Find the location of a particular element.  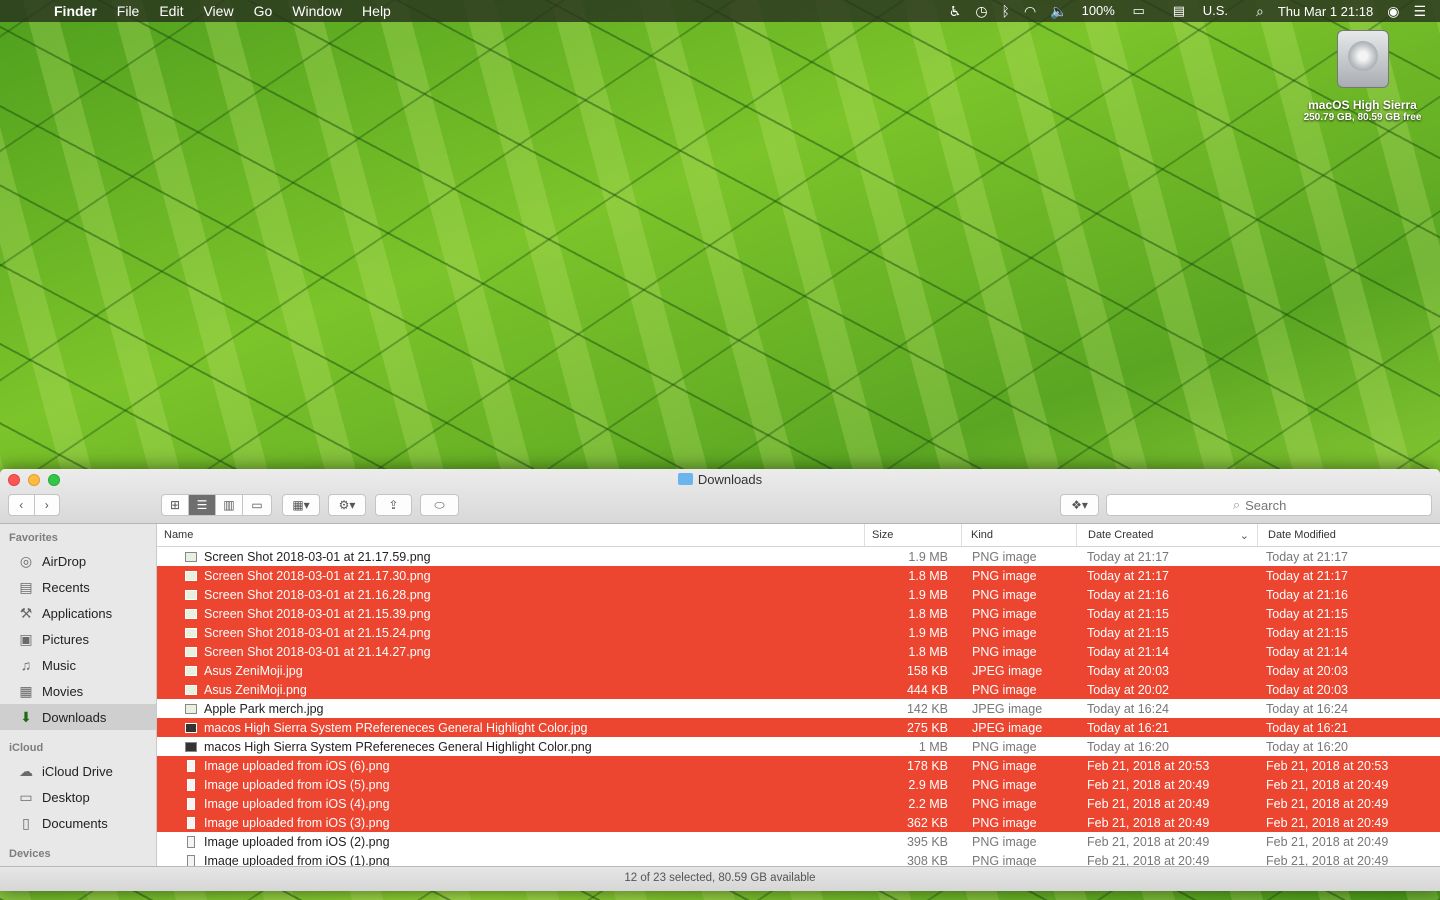

menu-view: View is located at coordinates (218, 11).